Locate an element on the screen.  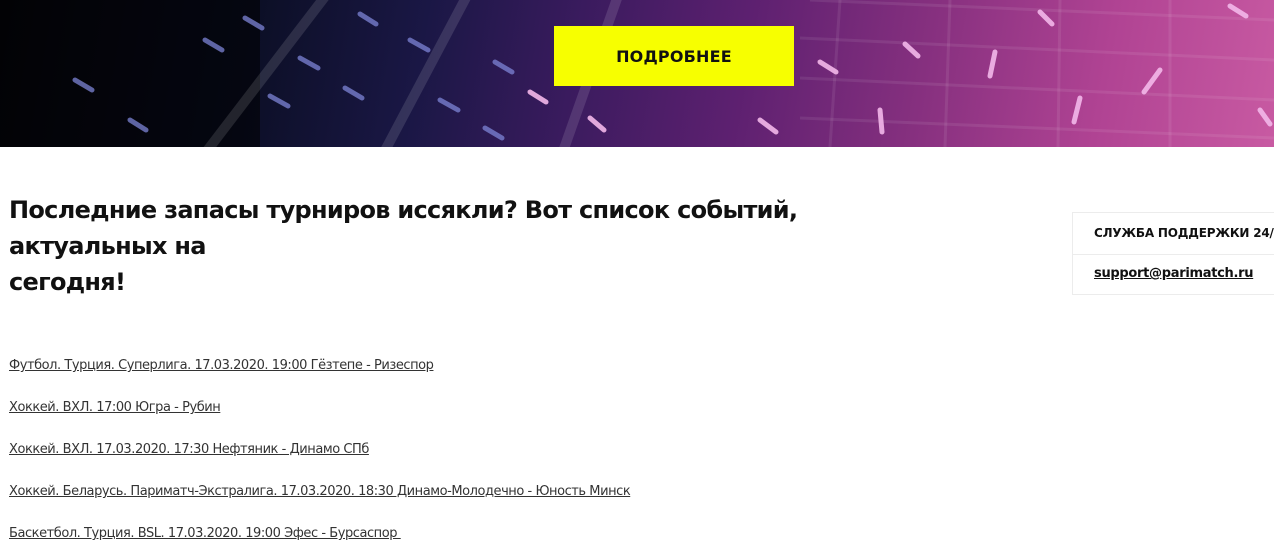
page-heading-line-2: сегодня! is located at coordinates (67, 282).